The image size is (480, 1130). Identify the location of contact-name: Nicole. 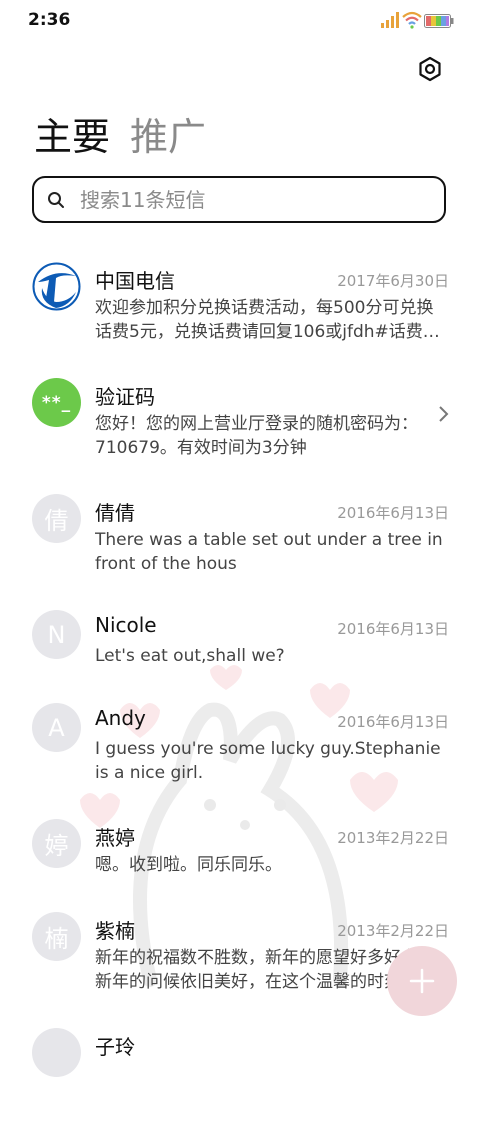
(126, 625).